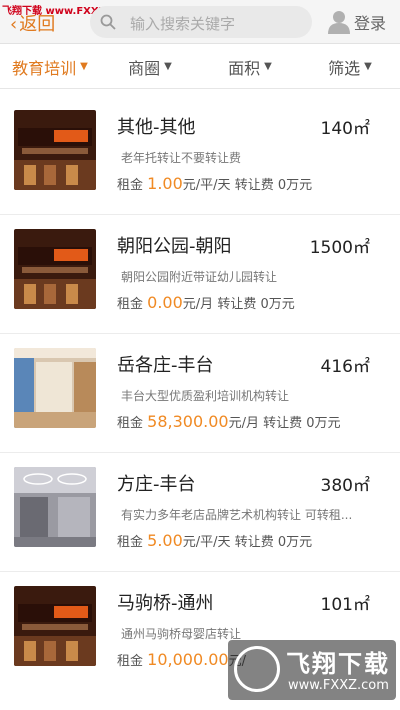 The height and width of the screenshot is (710, 400). I want to click on filter-label: 商圈, so click(144, 68).